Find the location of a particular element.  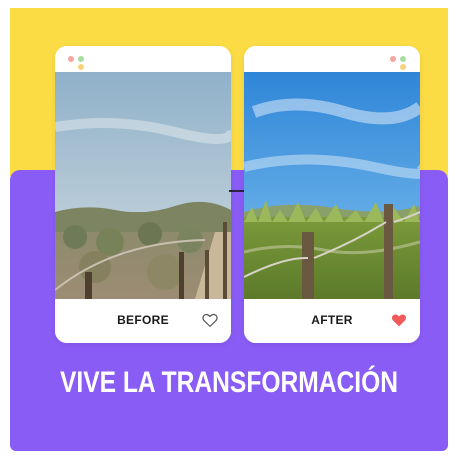

heart-outline-icon is located at coordinates (210, 320).